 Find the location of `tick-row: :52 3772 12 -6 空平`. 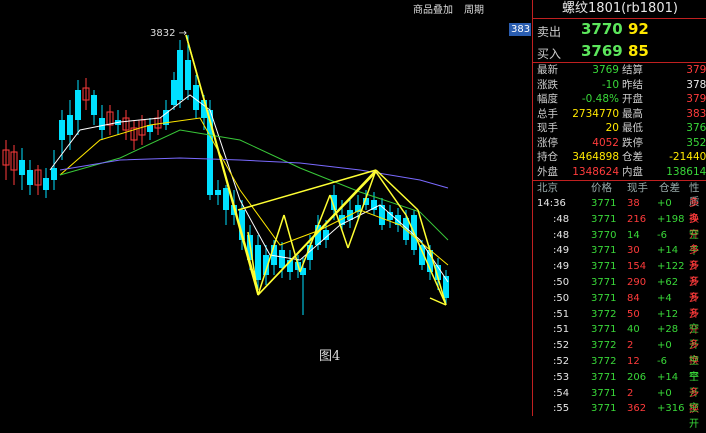

tick-row: :52 3772 12 -6 空平 is located at coordinates (619, 368).